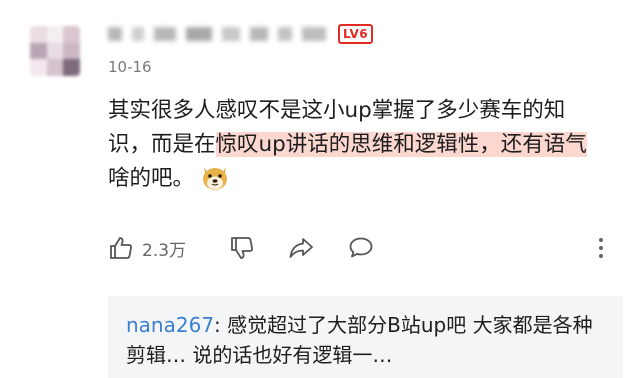 The image size is (641, 378). Describe the element at coordinates (215, 177) in the screenshot. I see `doge-emoji-icon` at that location.